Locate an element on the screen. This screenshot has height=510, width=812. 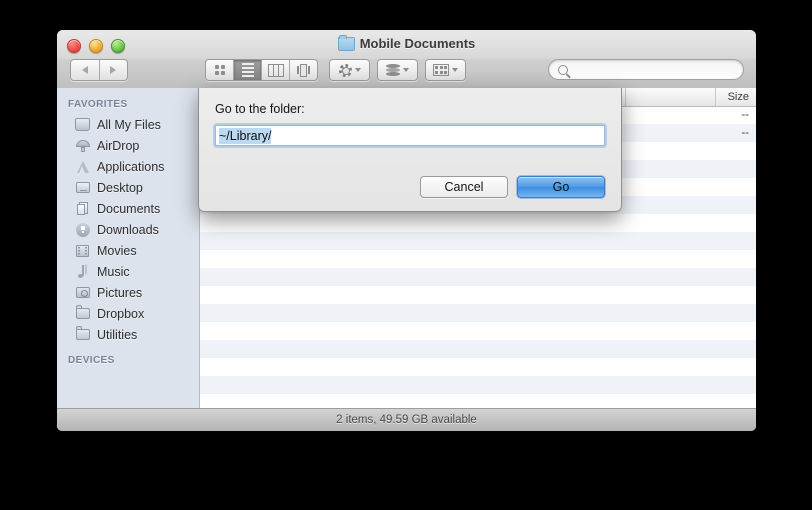
grid-icon is located at coordinates (219, 70).